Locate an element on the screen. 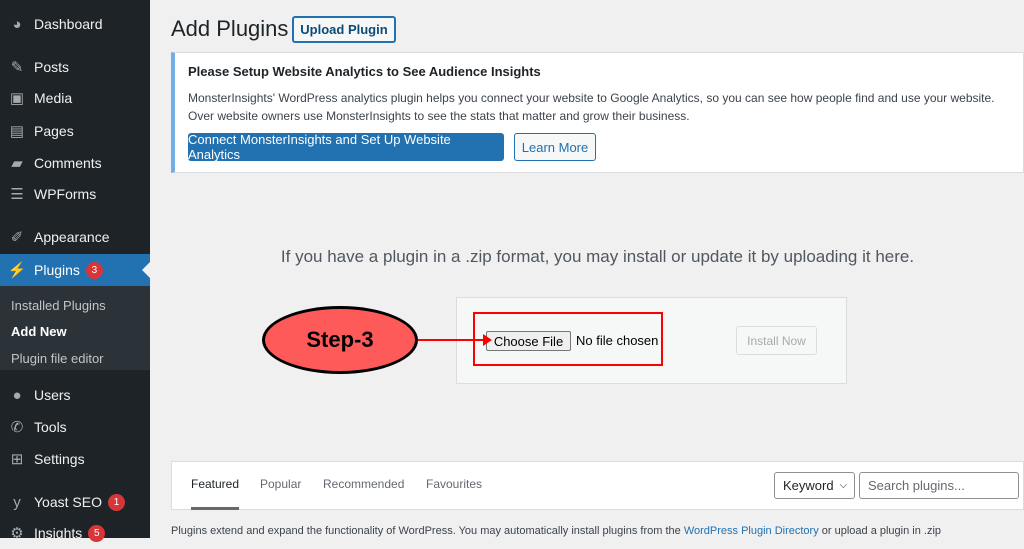 The width and height of the screenshot is (1024, 549). sidebar-item-label: Yoast SEO is located at coordinates (68, 502).